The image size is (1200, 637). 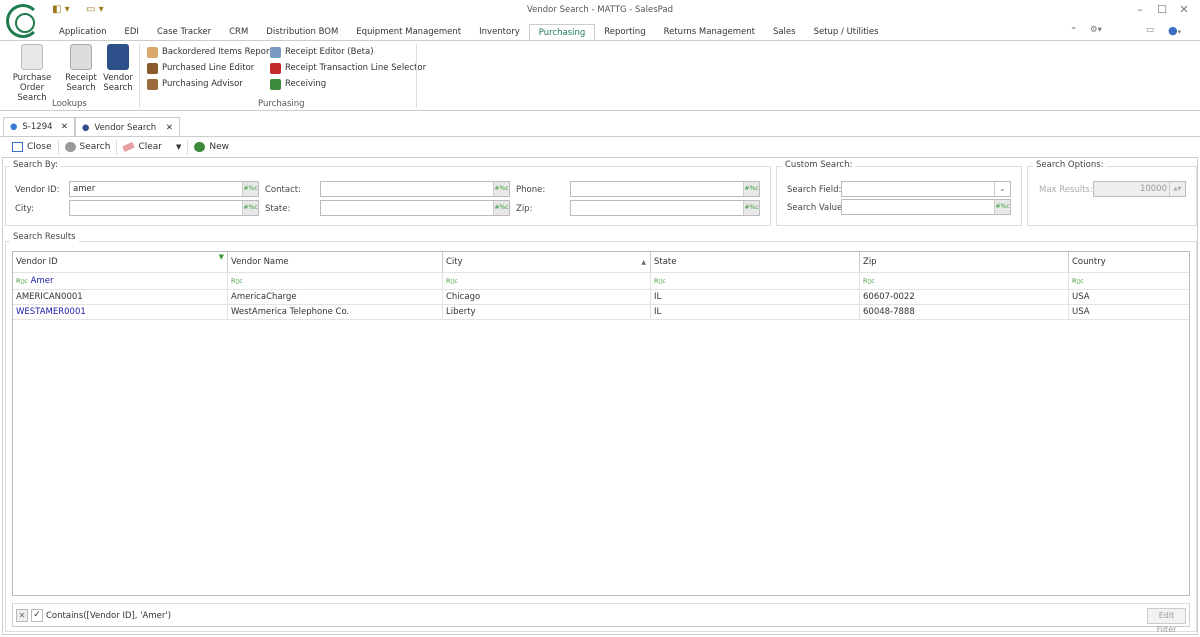 I want to click on tab-purchasing: Purchasing, so click(x=562, y=32).